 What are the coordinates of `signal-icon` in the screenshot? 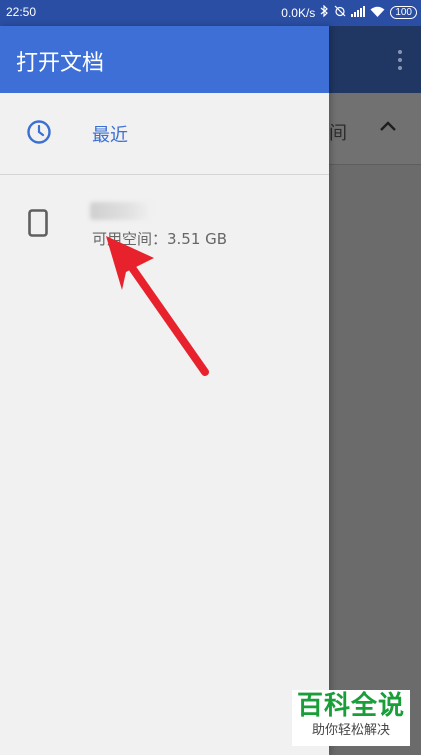 It's located at (358, 12).